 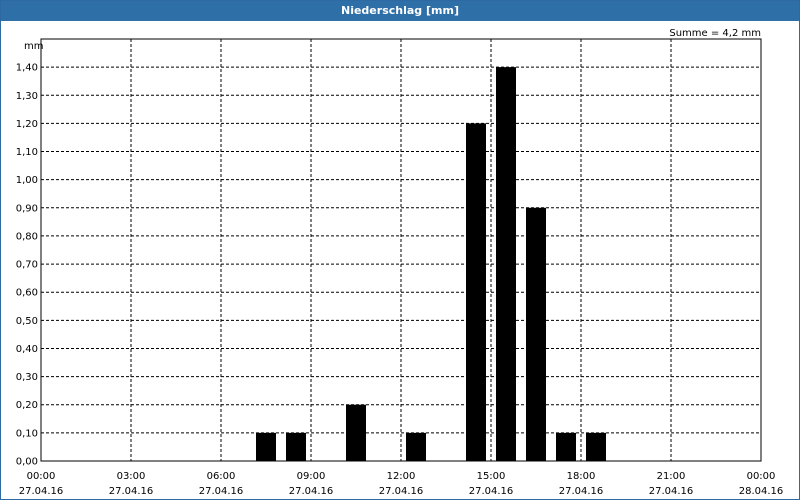 What do you see at coordinates (671, 476) in the screenshot?
I see `x-tick-time: 21:00` at bounding box center [671, 476].